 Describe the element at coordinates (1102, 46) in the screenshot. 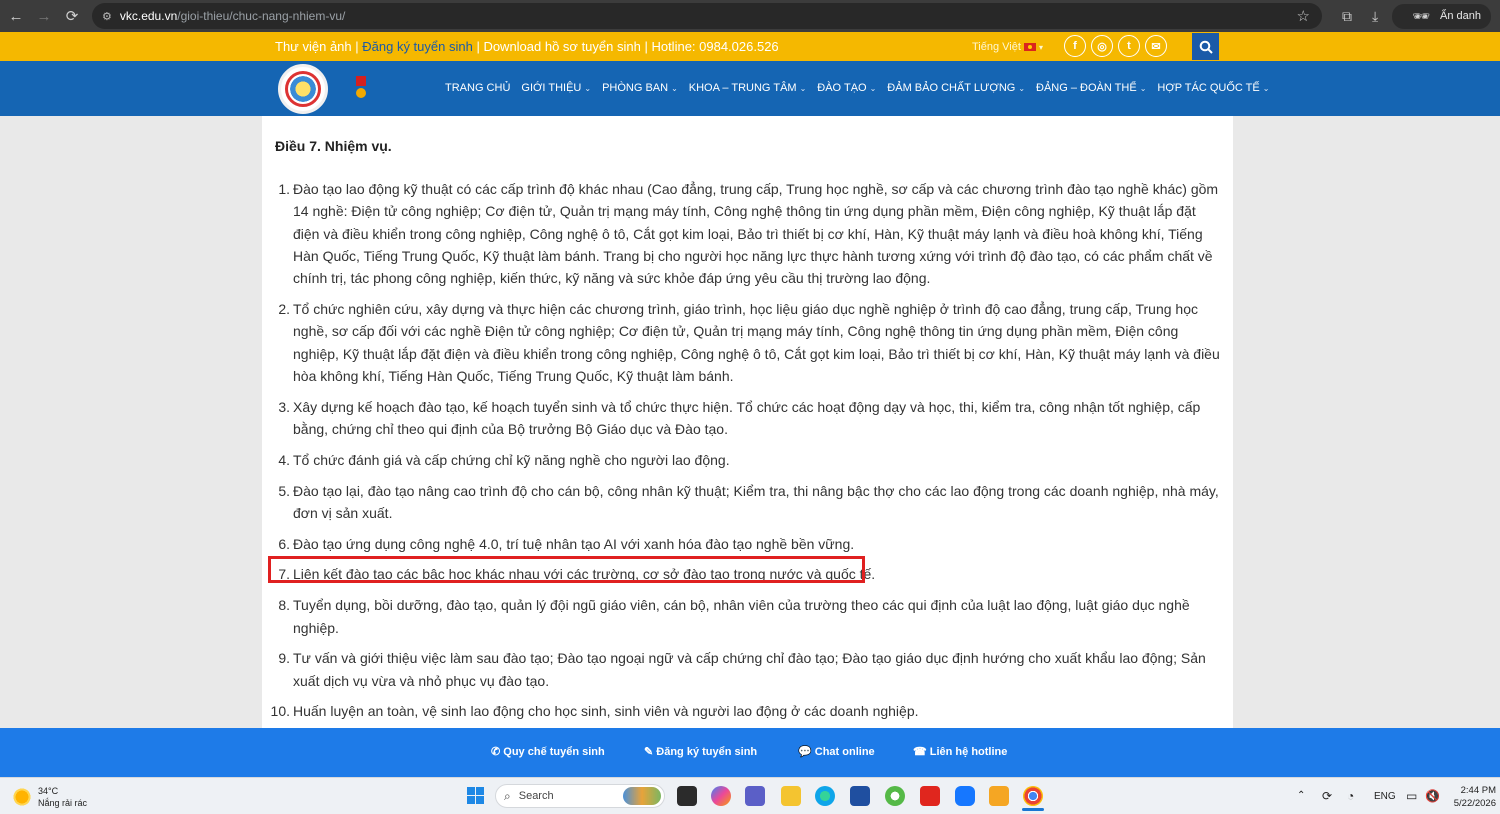

I see `instagram-icon: ◎` at that location.